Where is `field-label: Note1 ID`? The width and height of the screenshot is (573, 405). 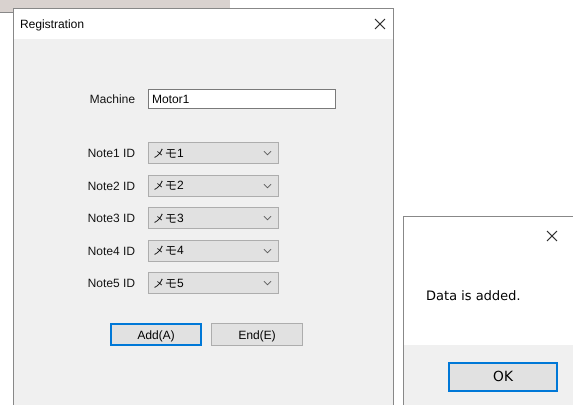 field-label: Note1 ID is located at coordinates (110, 153).